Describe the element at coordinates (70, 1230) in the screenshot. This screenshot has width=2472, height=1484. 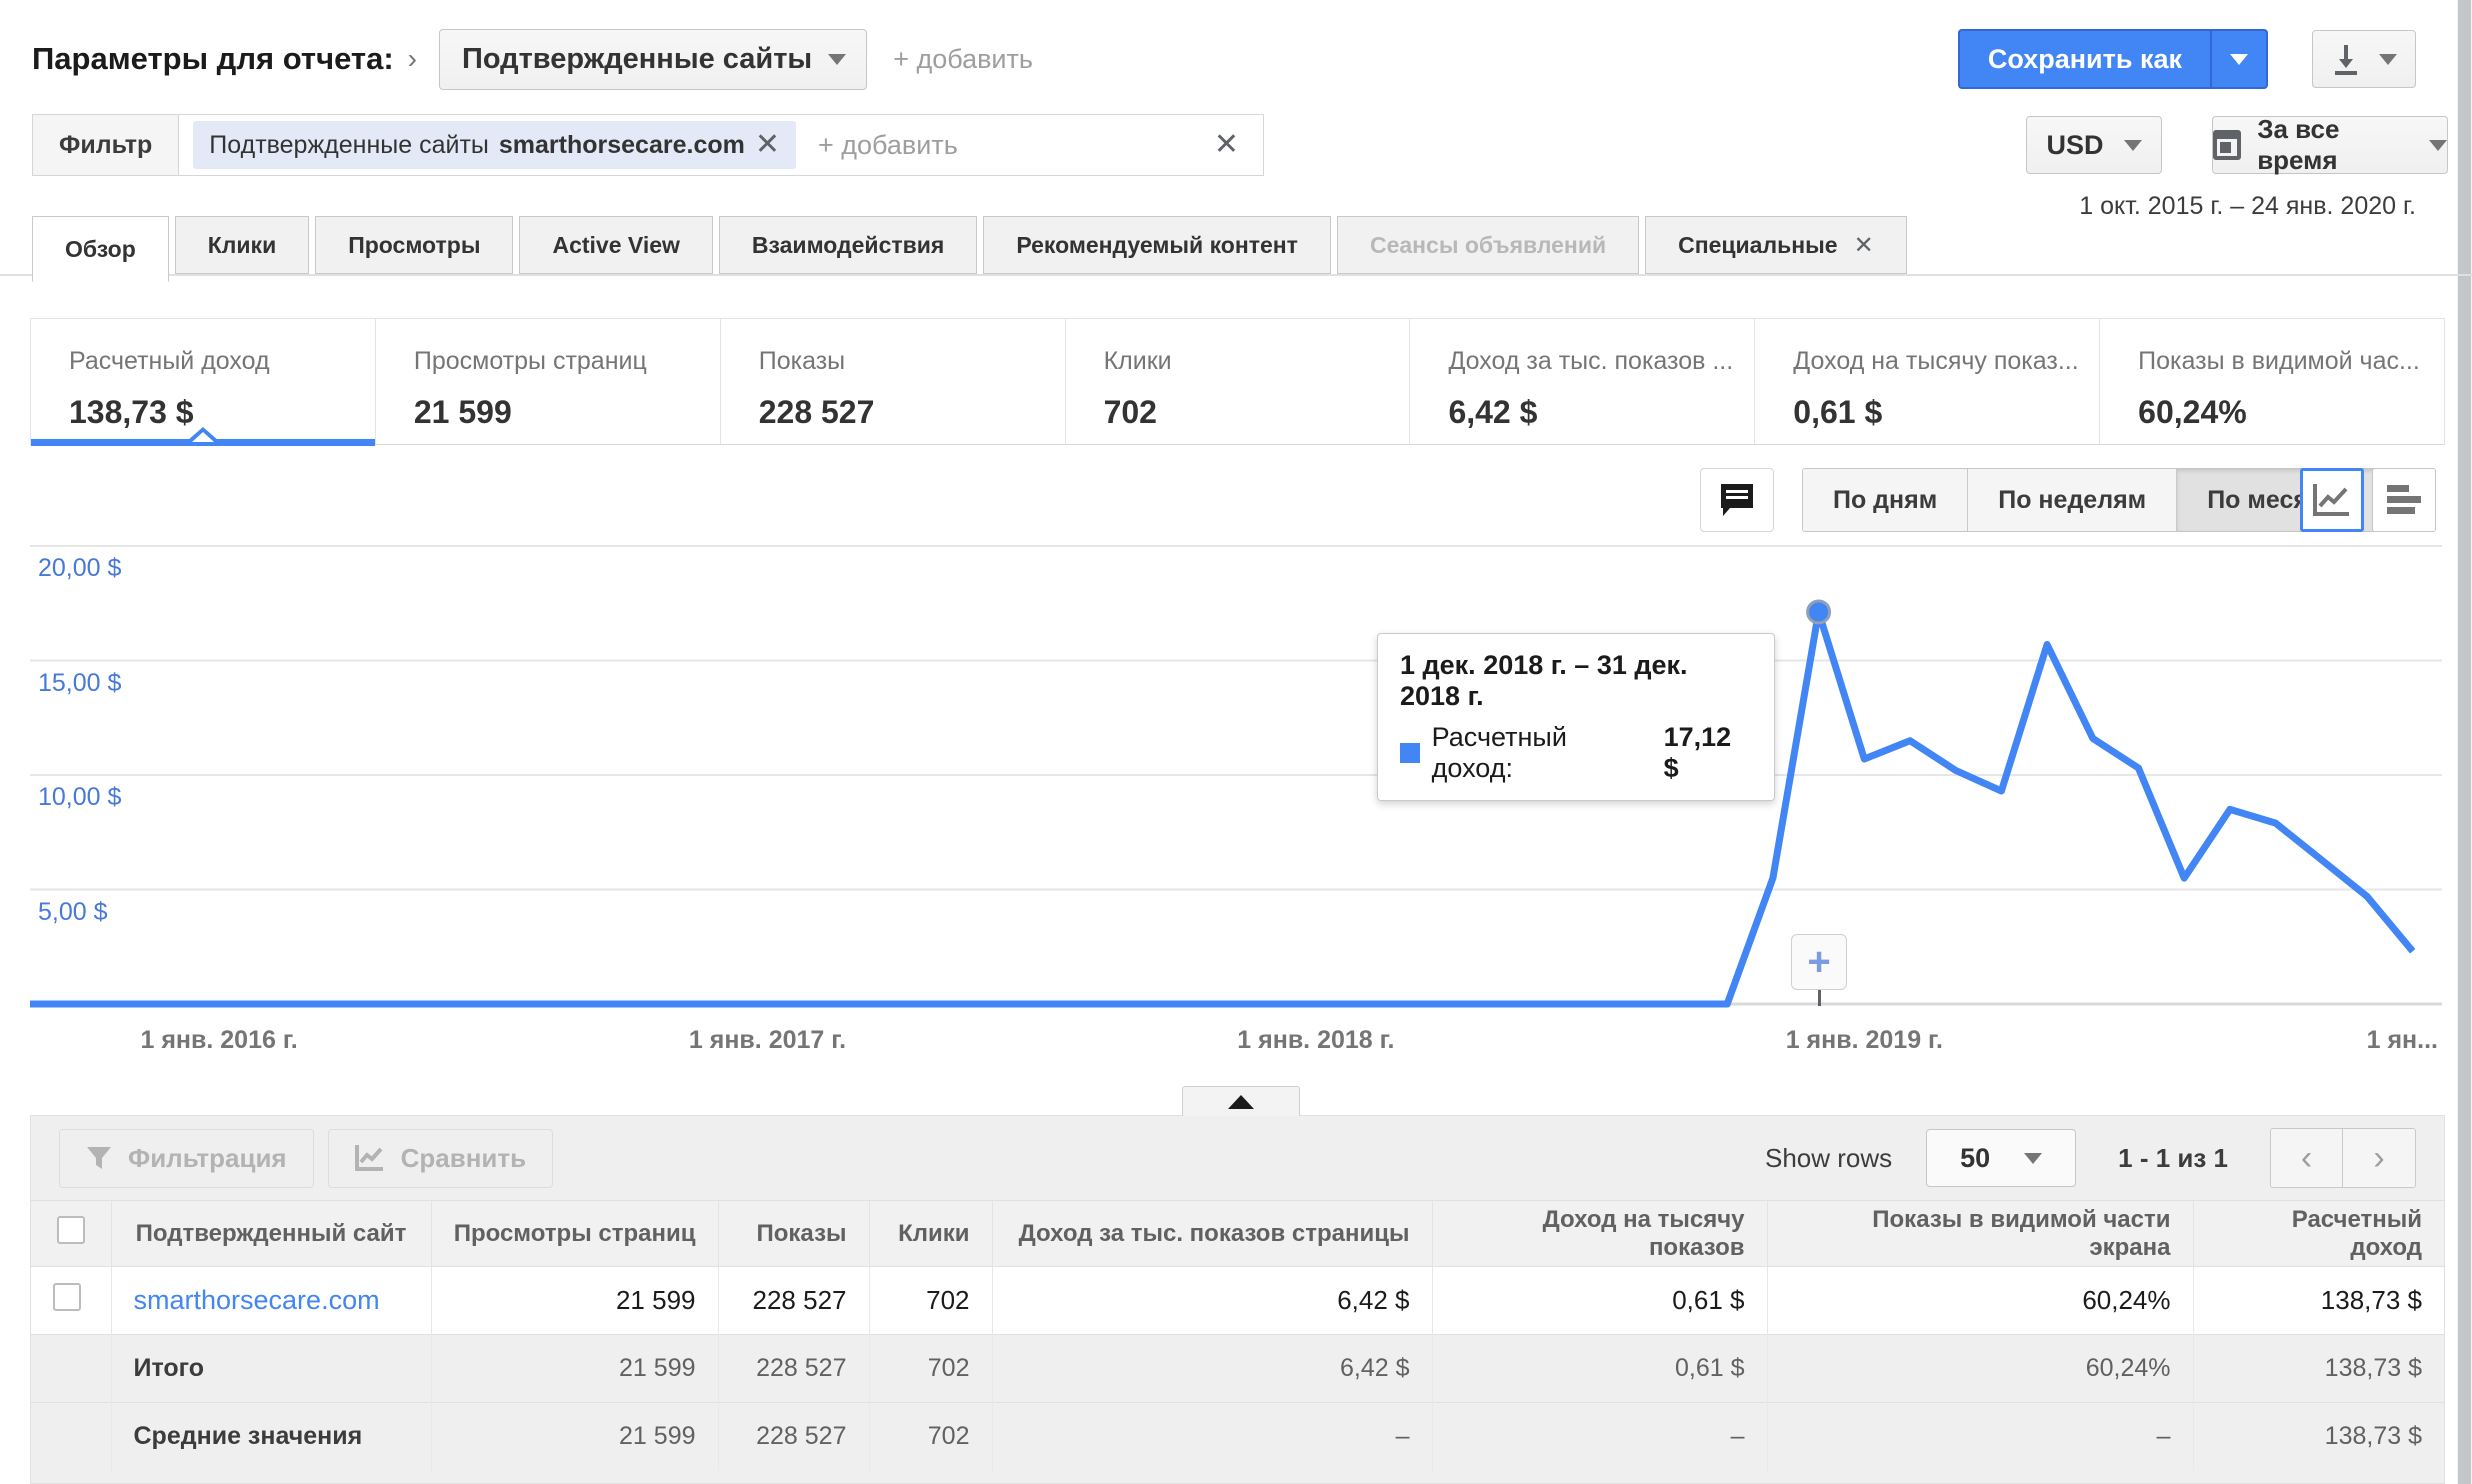
I see `select-all-checkbox` at that location.